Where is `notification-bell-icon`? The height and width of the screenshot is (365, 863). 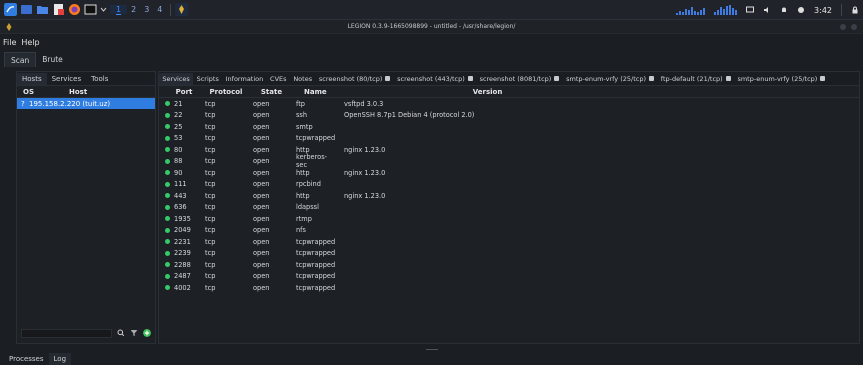
notification-bell-icon is located at coordinates (784, 10).